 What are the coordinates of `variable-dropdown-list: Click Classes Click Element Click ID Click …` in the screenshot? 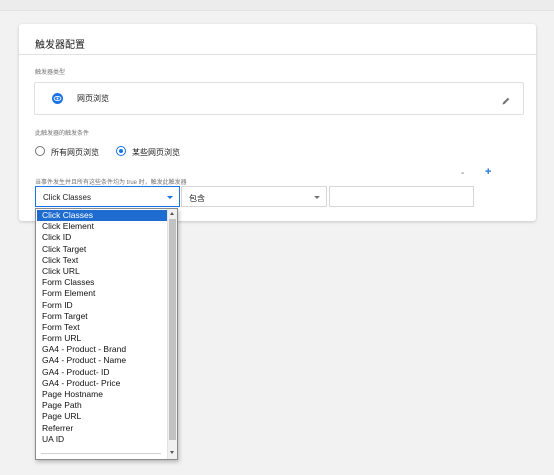 It's located at (106, 334).